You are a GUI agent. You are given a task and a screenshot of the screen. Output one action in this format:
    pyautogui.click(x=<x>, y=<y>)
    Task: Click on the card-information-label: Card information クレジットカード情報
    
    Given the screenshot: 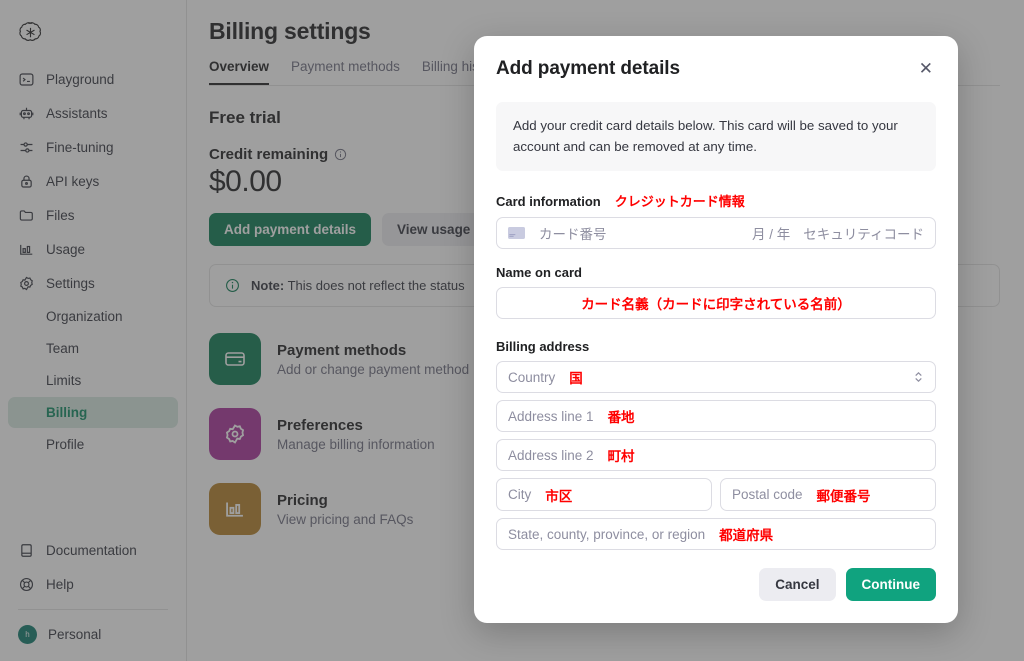 What is the action you would take?
    pyautogui.click(x=716, y=200)
    